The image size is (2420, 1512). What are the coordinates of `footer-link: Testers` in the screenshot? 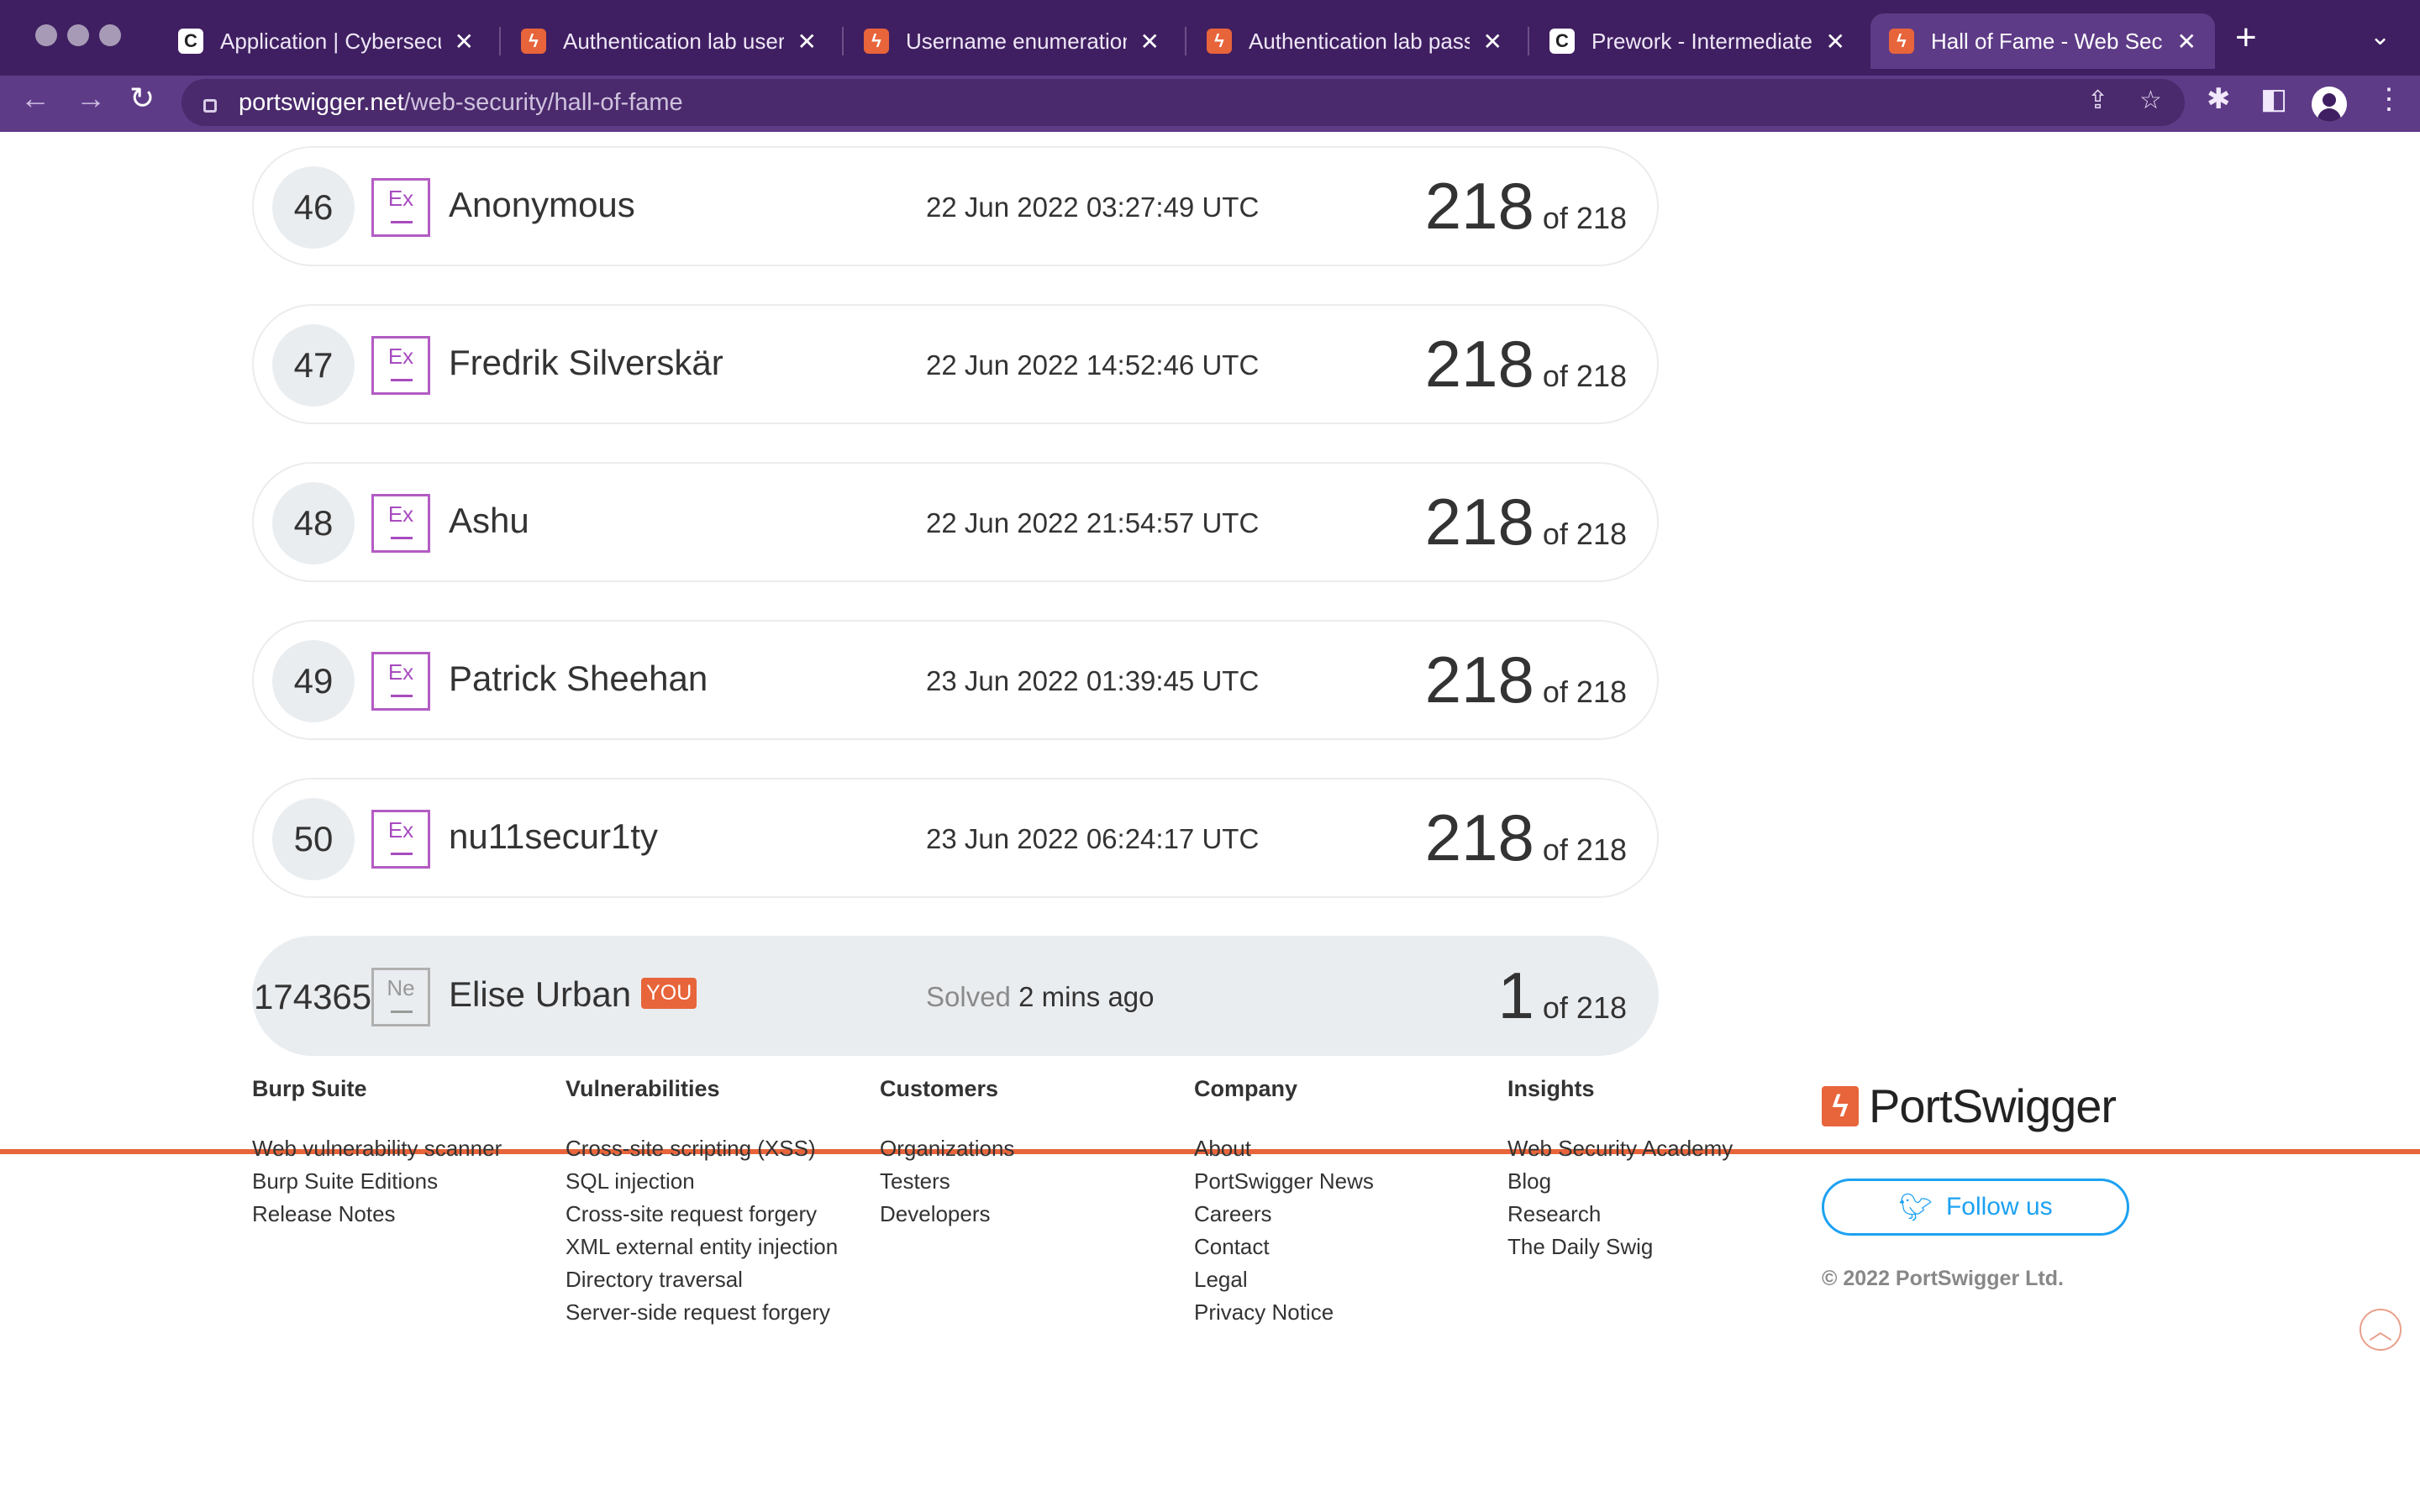 It's located at (947, 1181).